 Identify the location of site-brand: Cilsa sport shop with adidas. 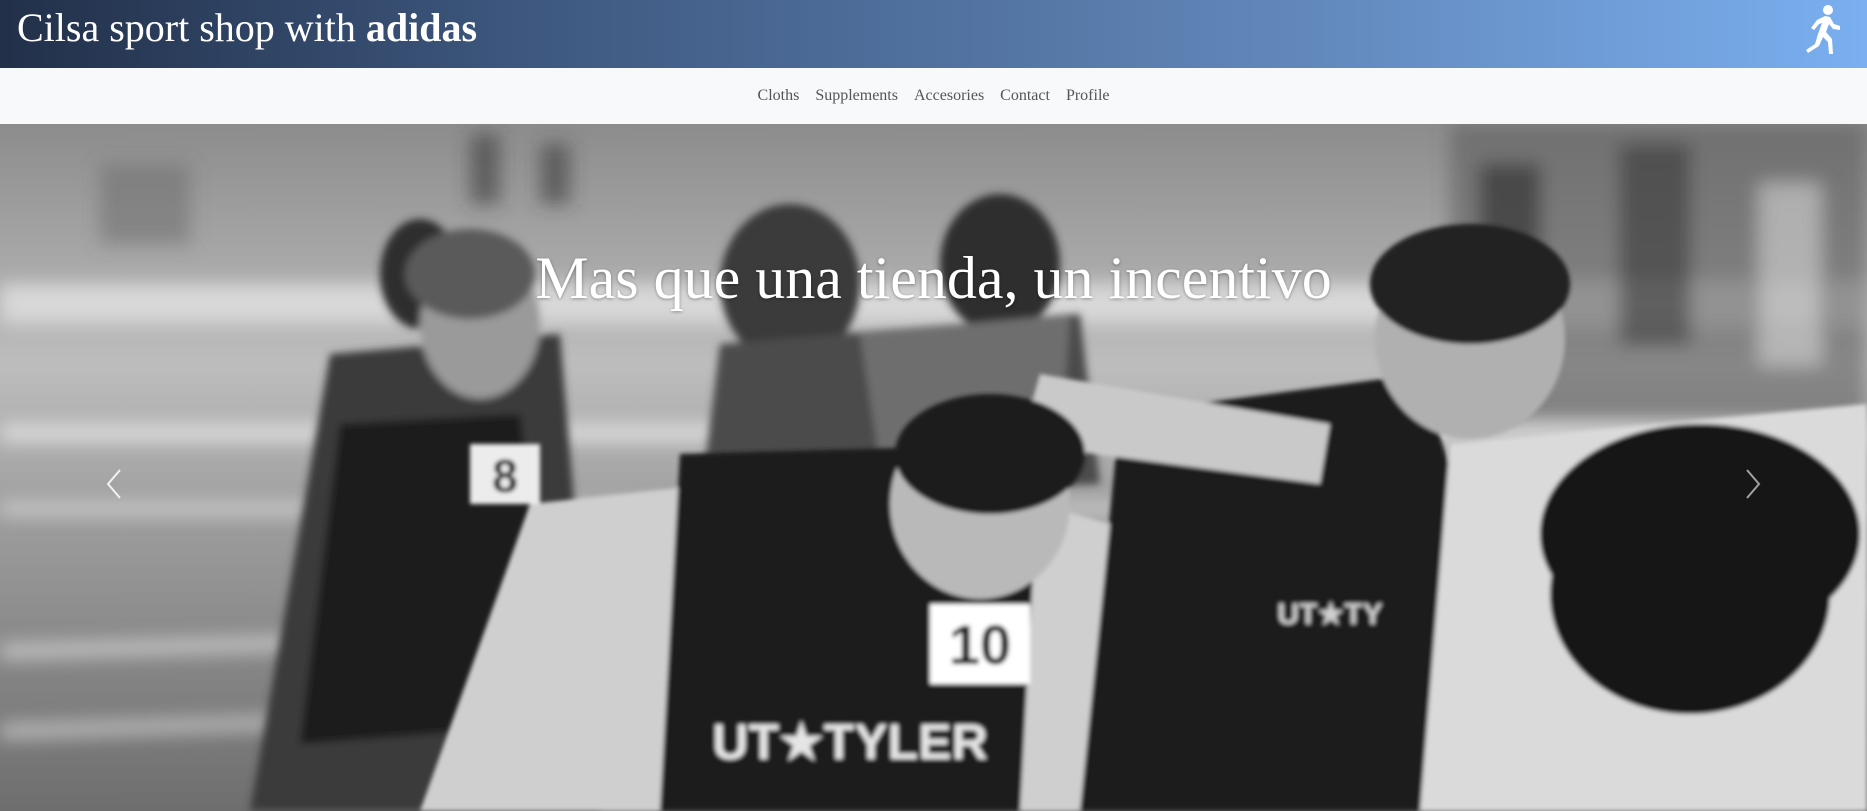
(247, 28).